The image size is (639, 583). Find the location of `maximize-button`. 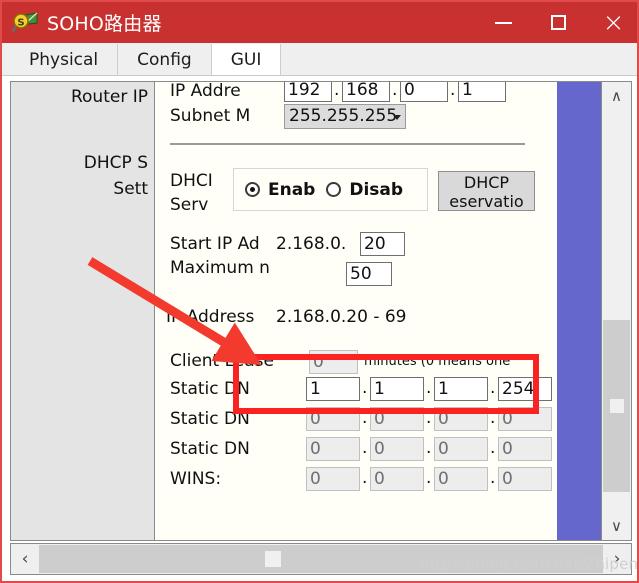

maximize-button is located at coordinates (558, 22).